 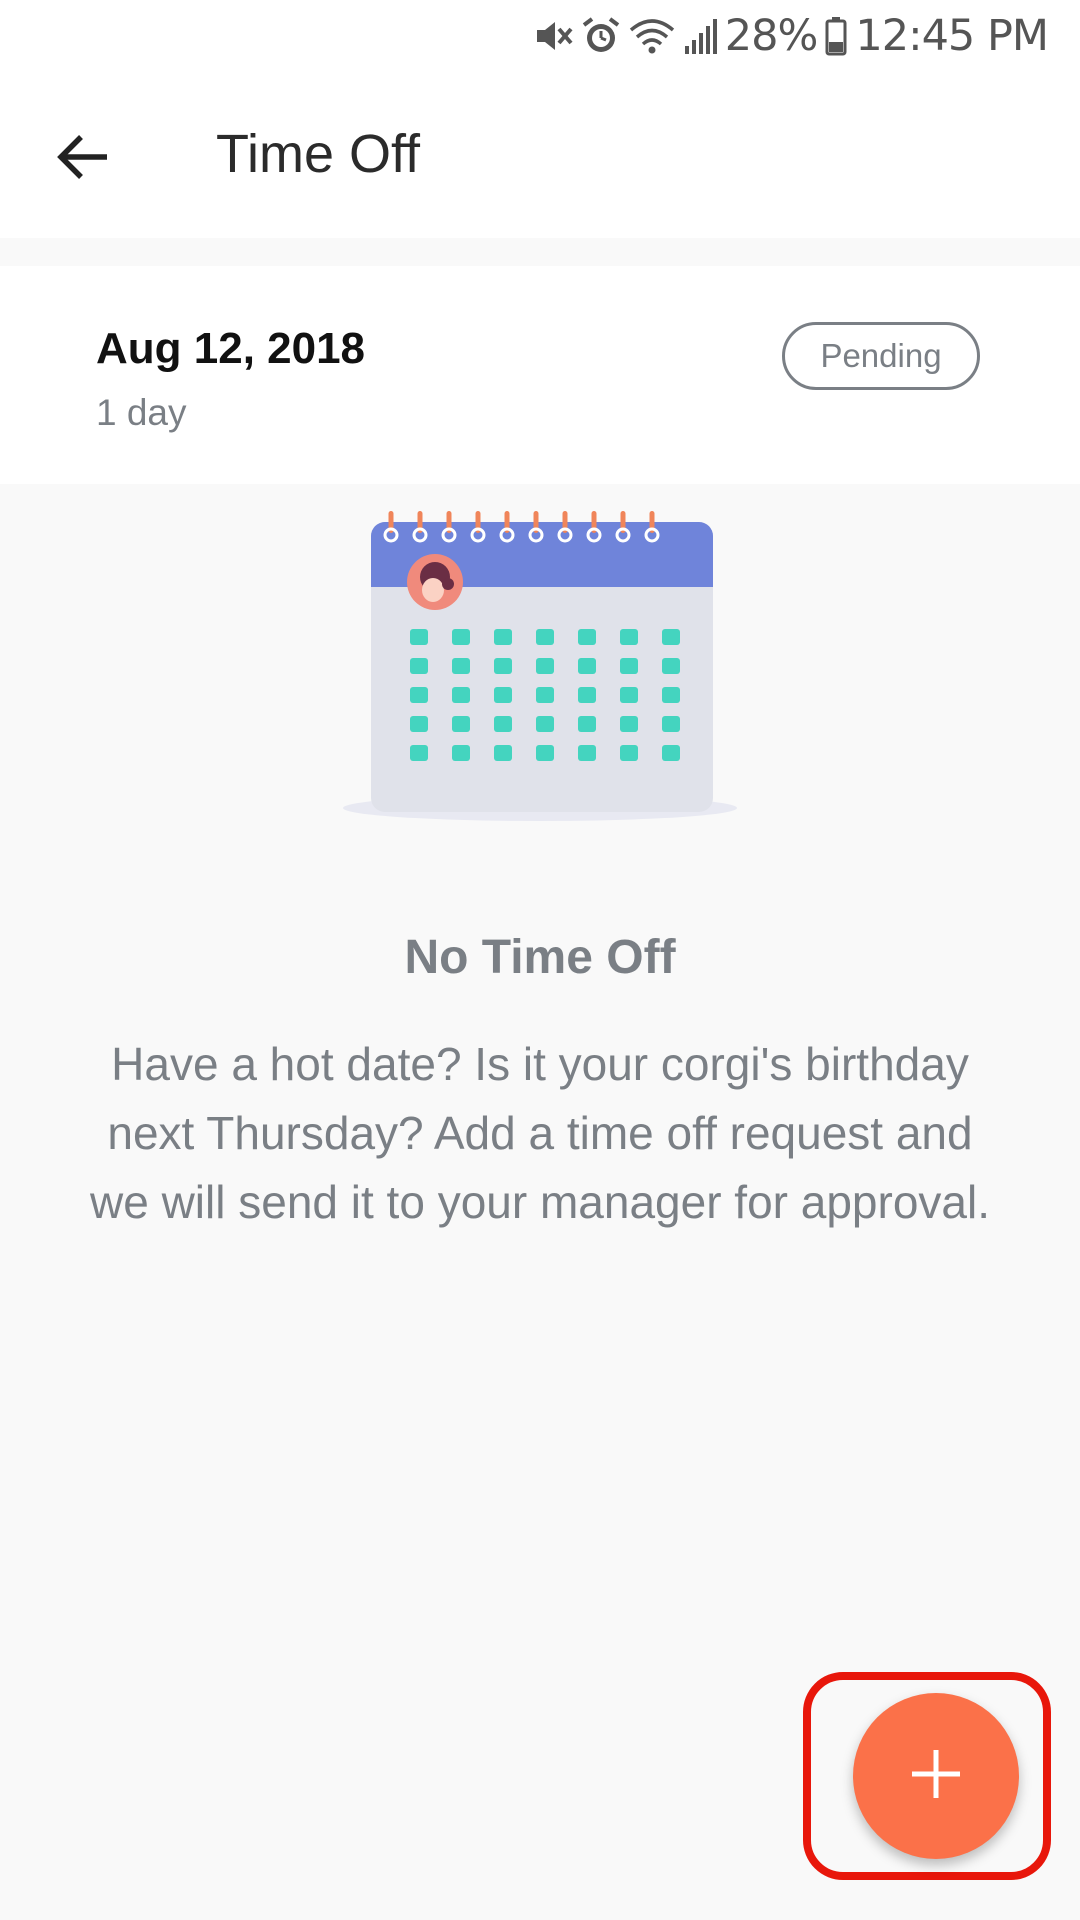 I want to click on battery-percent: 28%, so click(x=771, y=36).